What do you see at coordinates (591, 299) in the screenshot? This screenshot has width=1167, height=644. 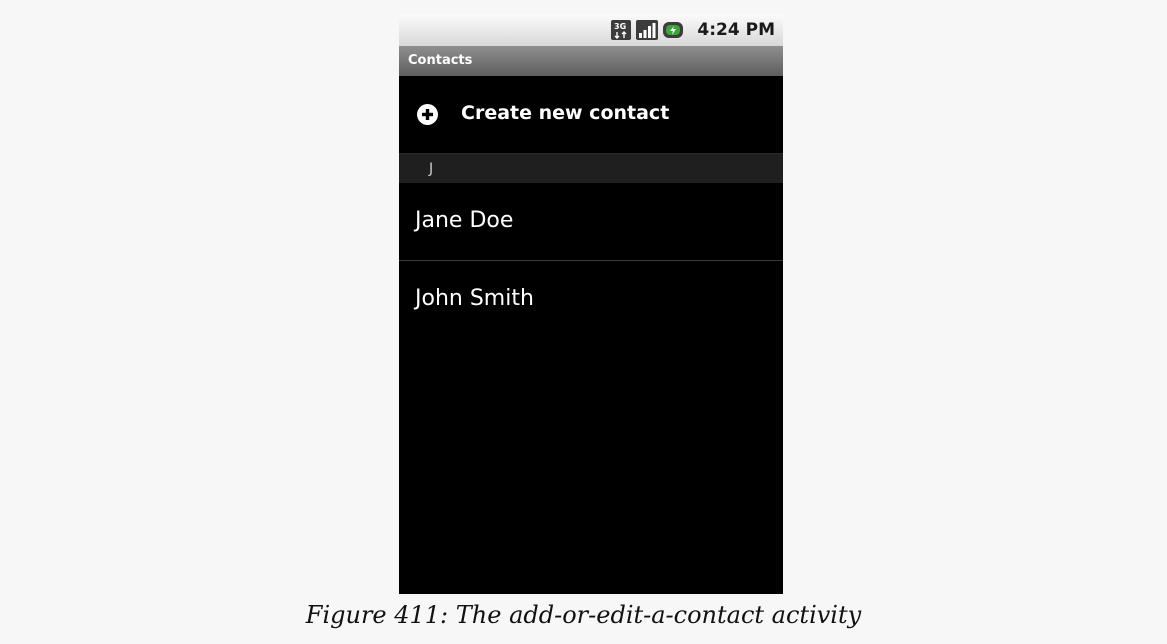 I see `contact-list-item: John Smith` at bounding box center [591, 299].